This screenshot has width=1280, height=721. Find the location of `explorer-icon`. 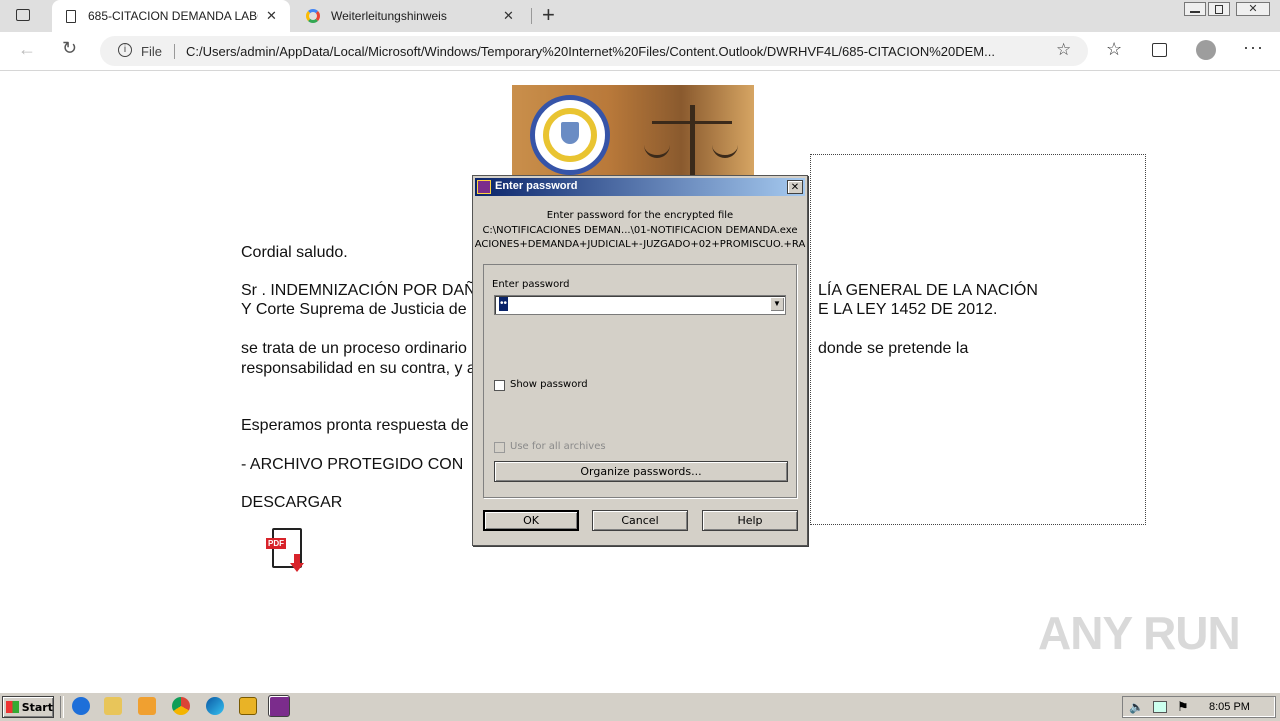

explorer-icon is located at coordinates (113, 706).